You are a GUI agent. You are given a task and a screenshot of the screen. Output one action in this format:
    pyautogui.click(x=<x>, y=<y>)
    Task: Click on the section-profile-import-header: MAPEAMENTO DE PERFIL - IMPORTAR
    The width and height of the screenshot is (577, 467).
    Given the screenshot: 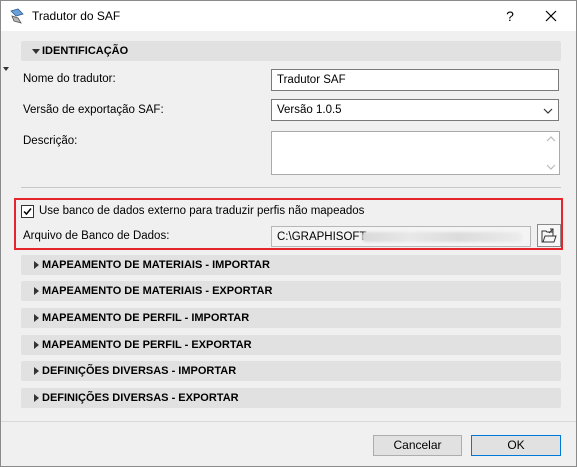 What is the action you would take?
    pyautogui.click(x=291, y=318)
    